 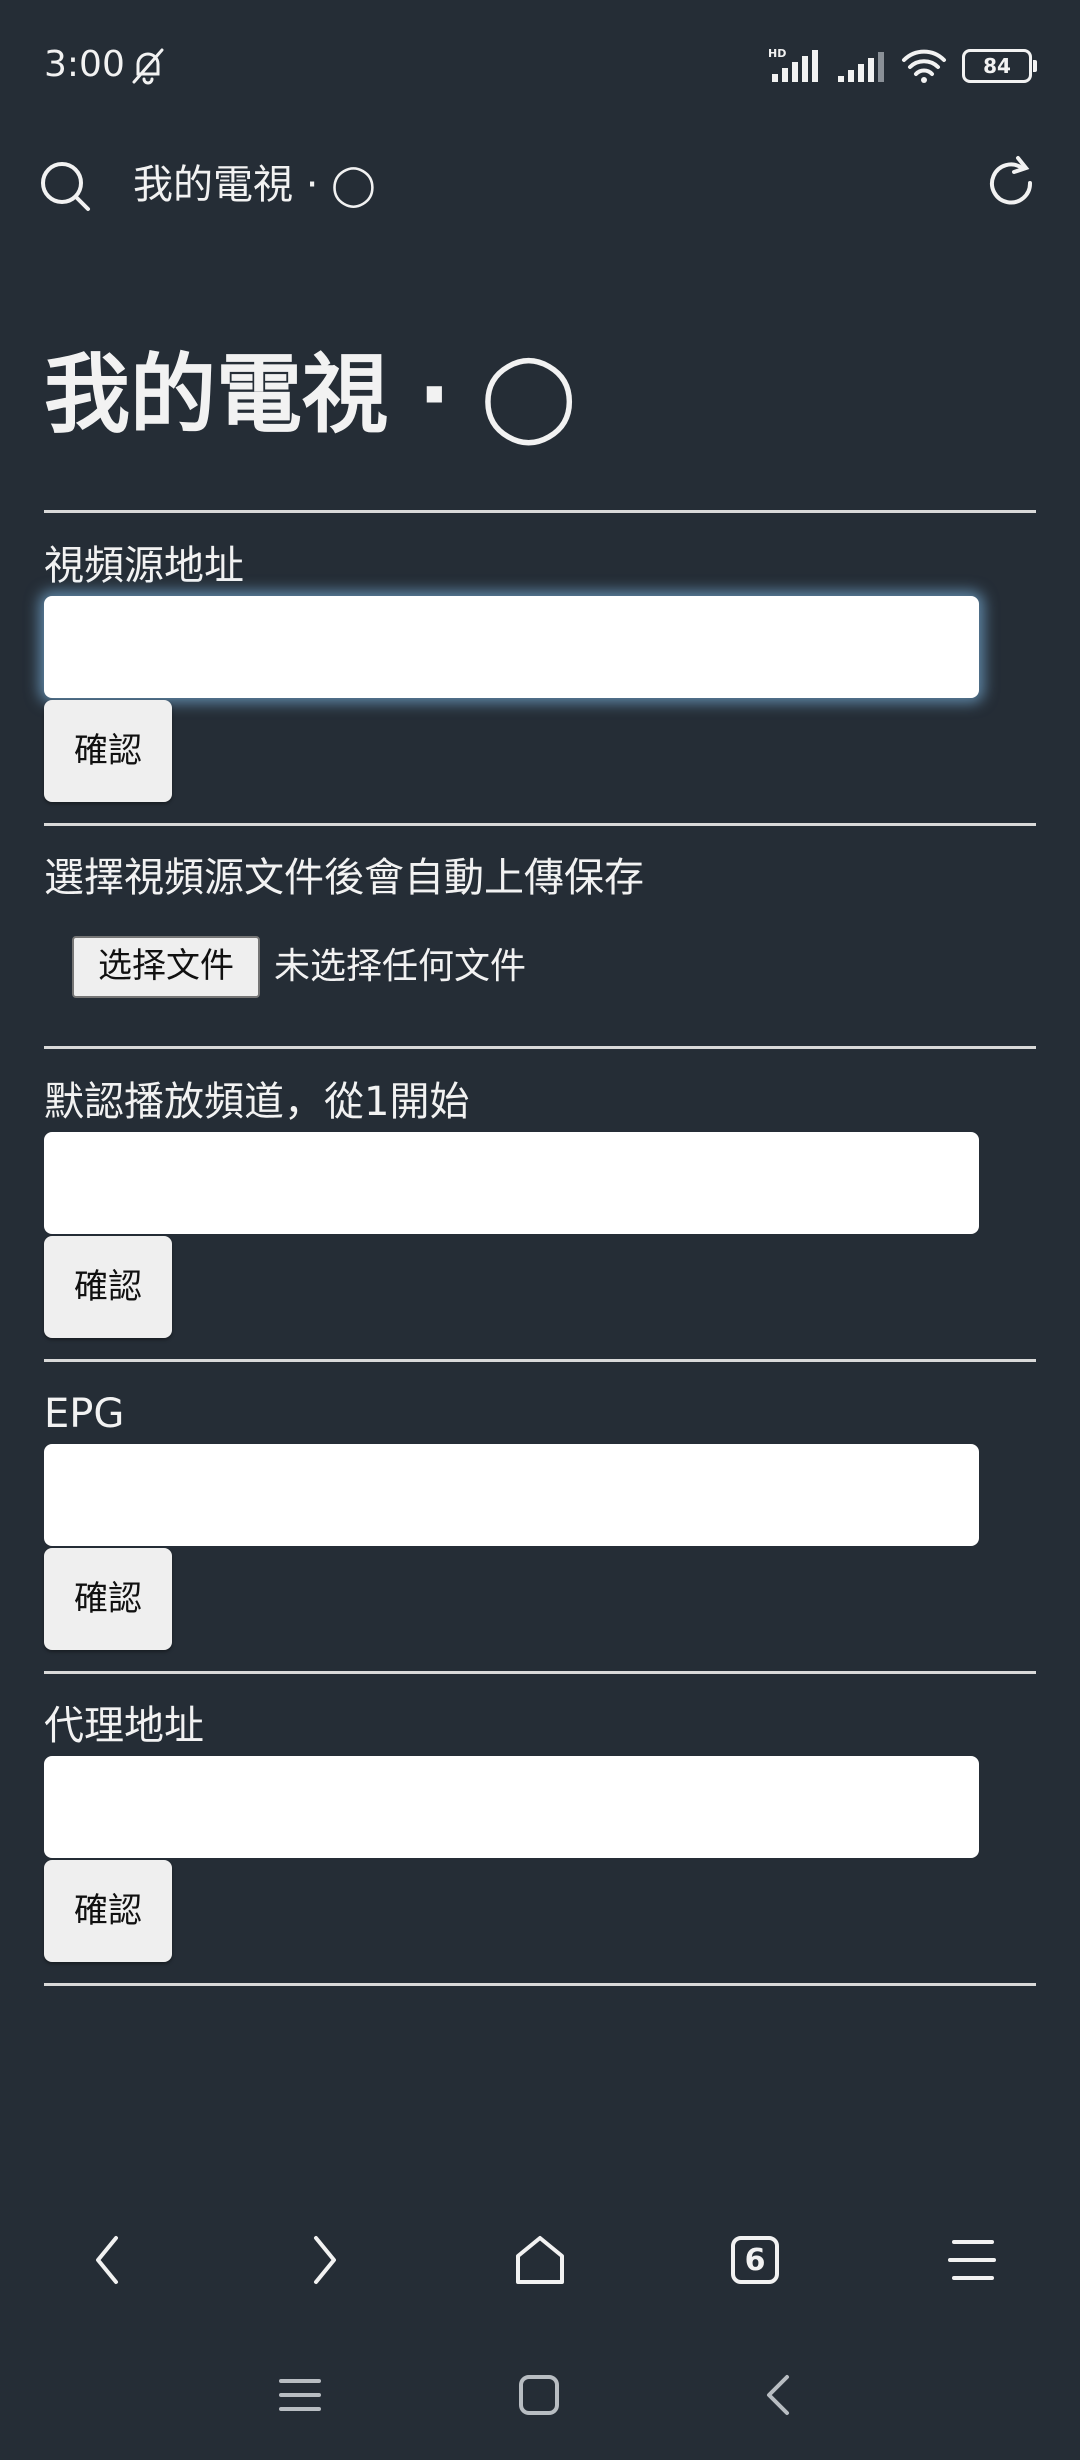 I want to click on tabs-button: 6, so click(x=755, y=2260).